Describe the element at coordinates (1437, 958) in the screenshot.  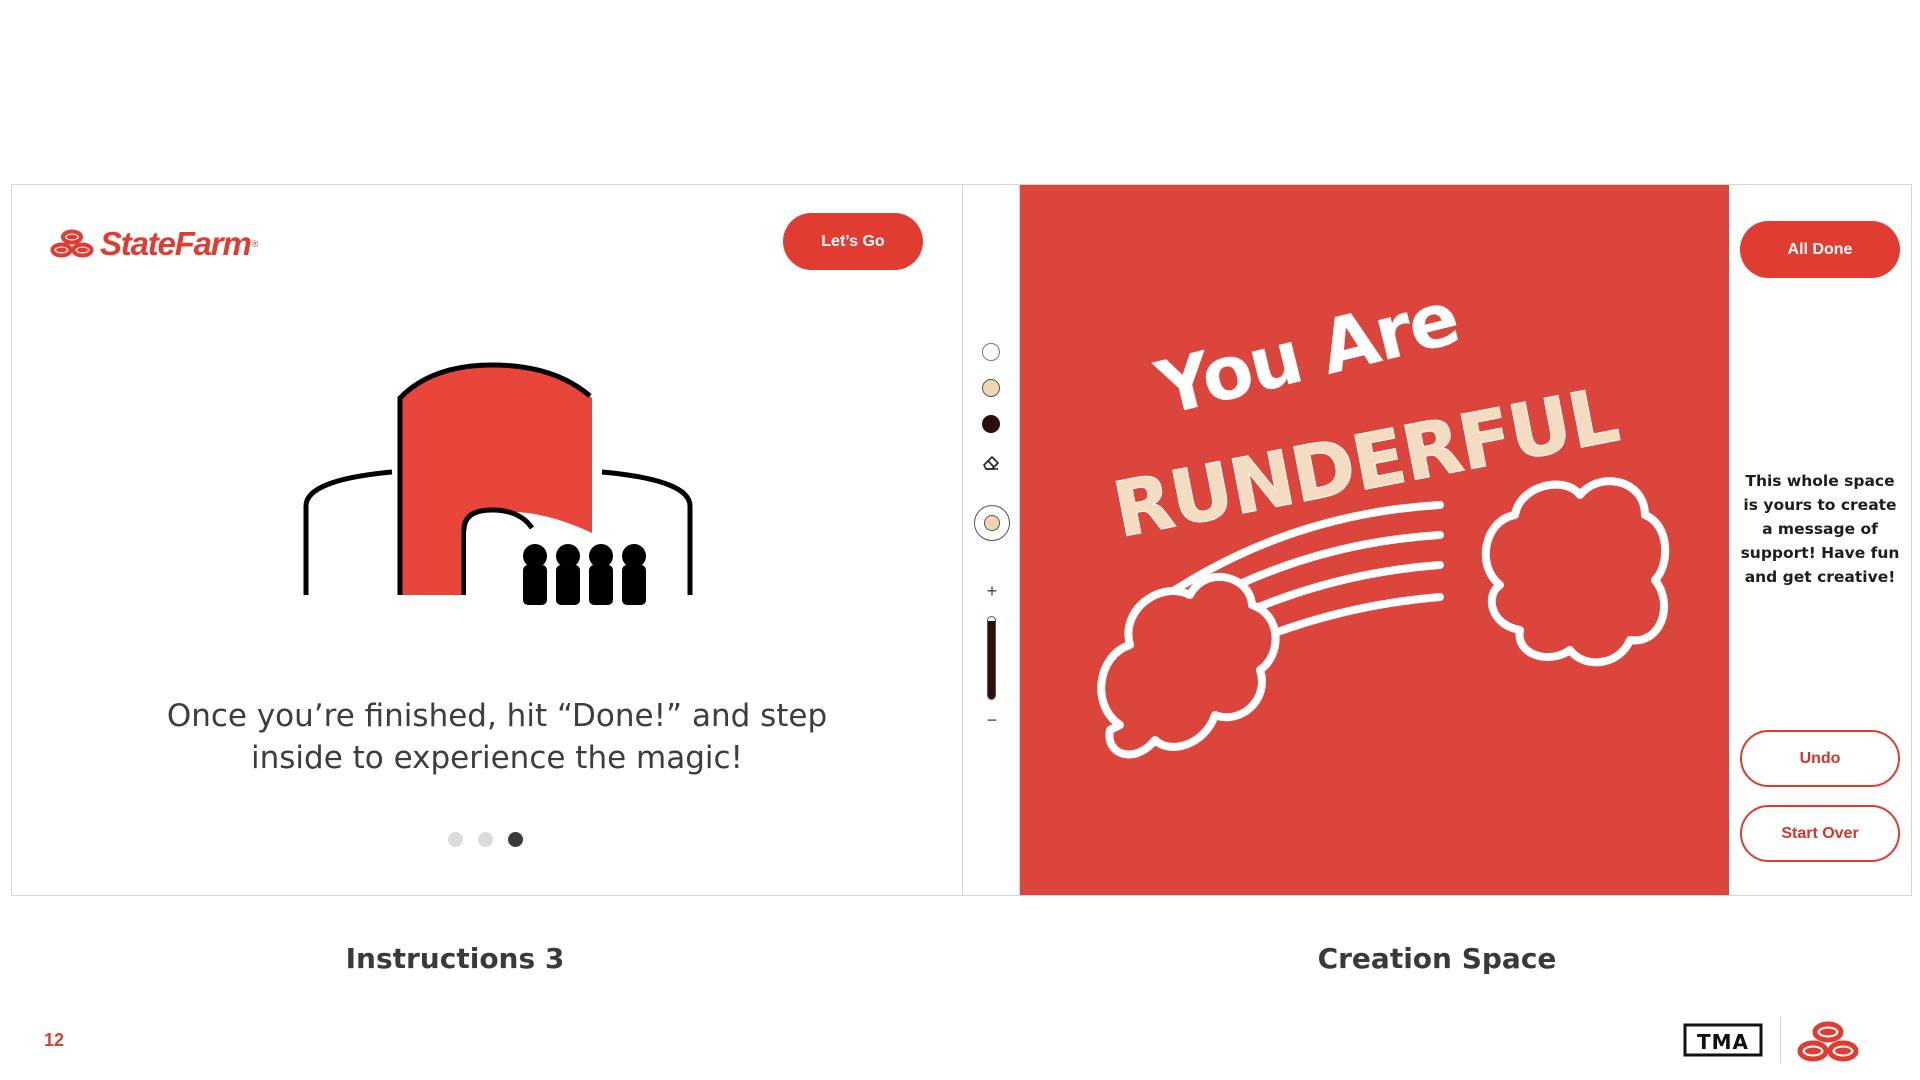
I see `caption-creation-space: Creation Space` at that location.